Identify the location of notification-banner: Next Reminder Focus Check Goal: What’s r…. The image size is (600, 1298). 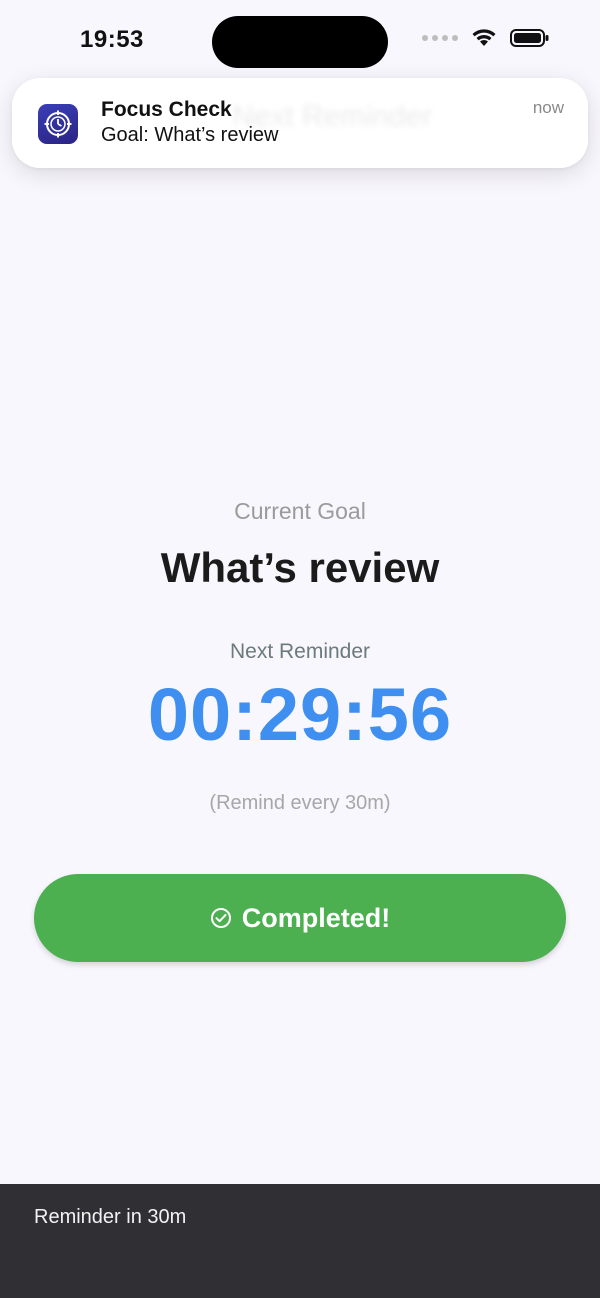
(300, 123).